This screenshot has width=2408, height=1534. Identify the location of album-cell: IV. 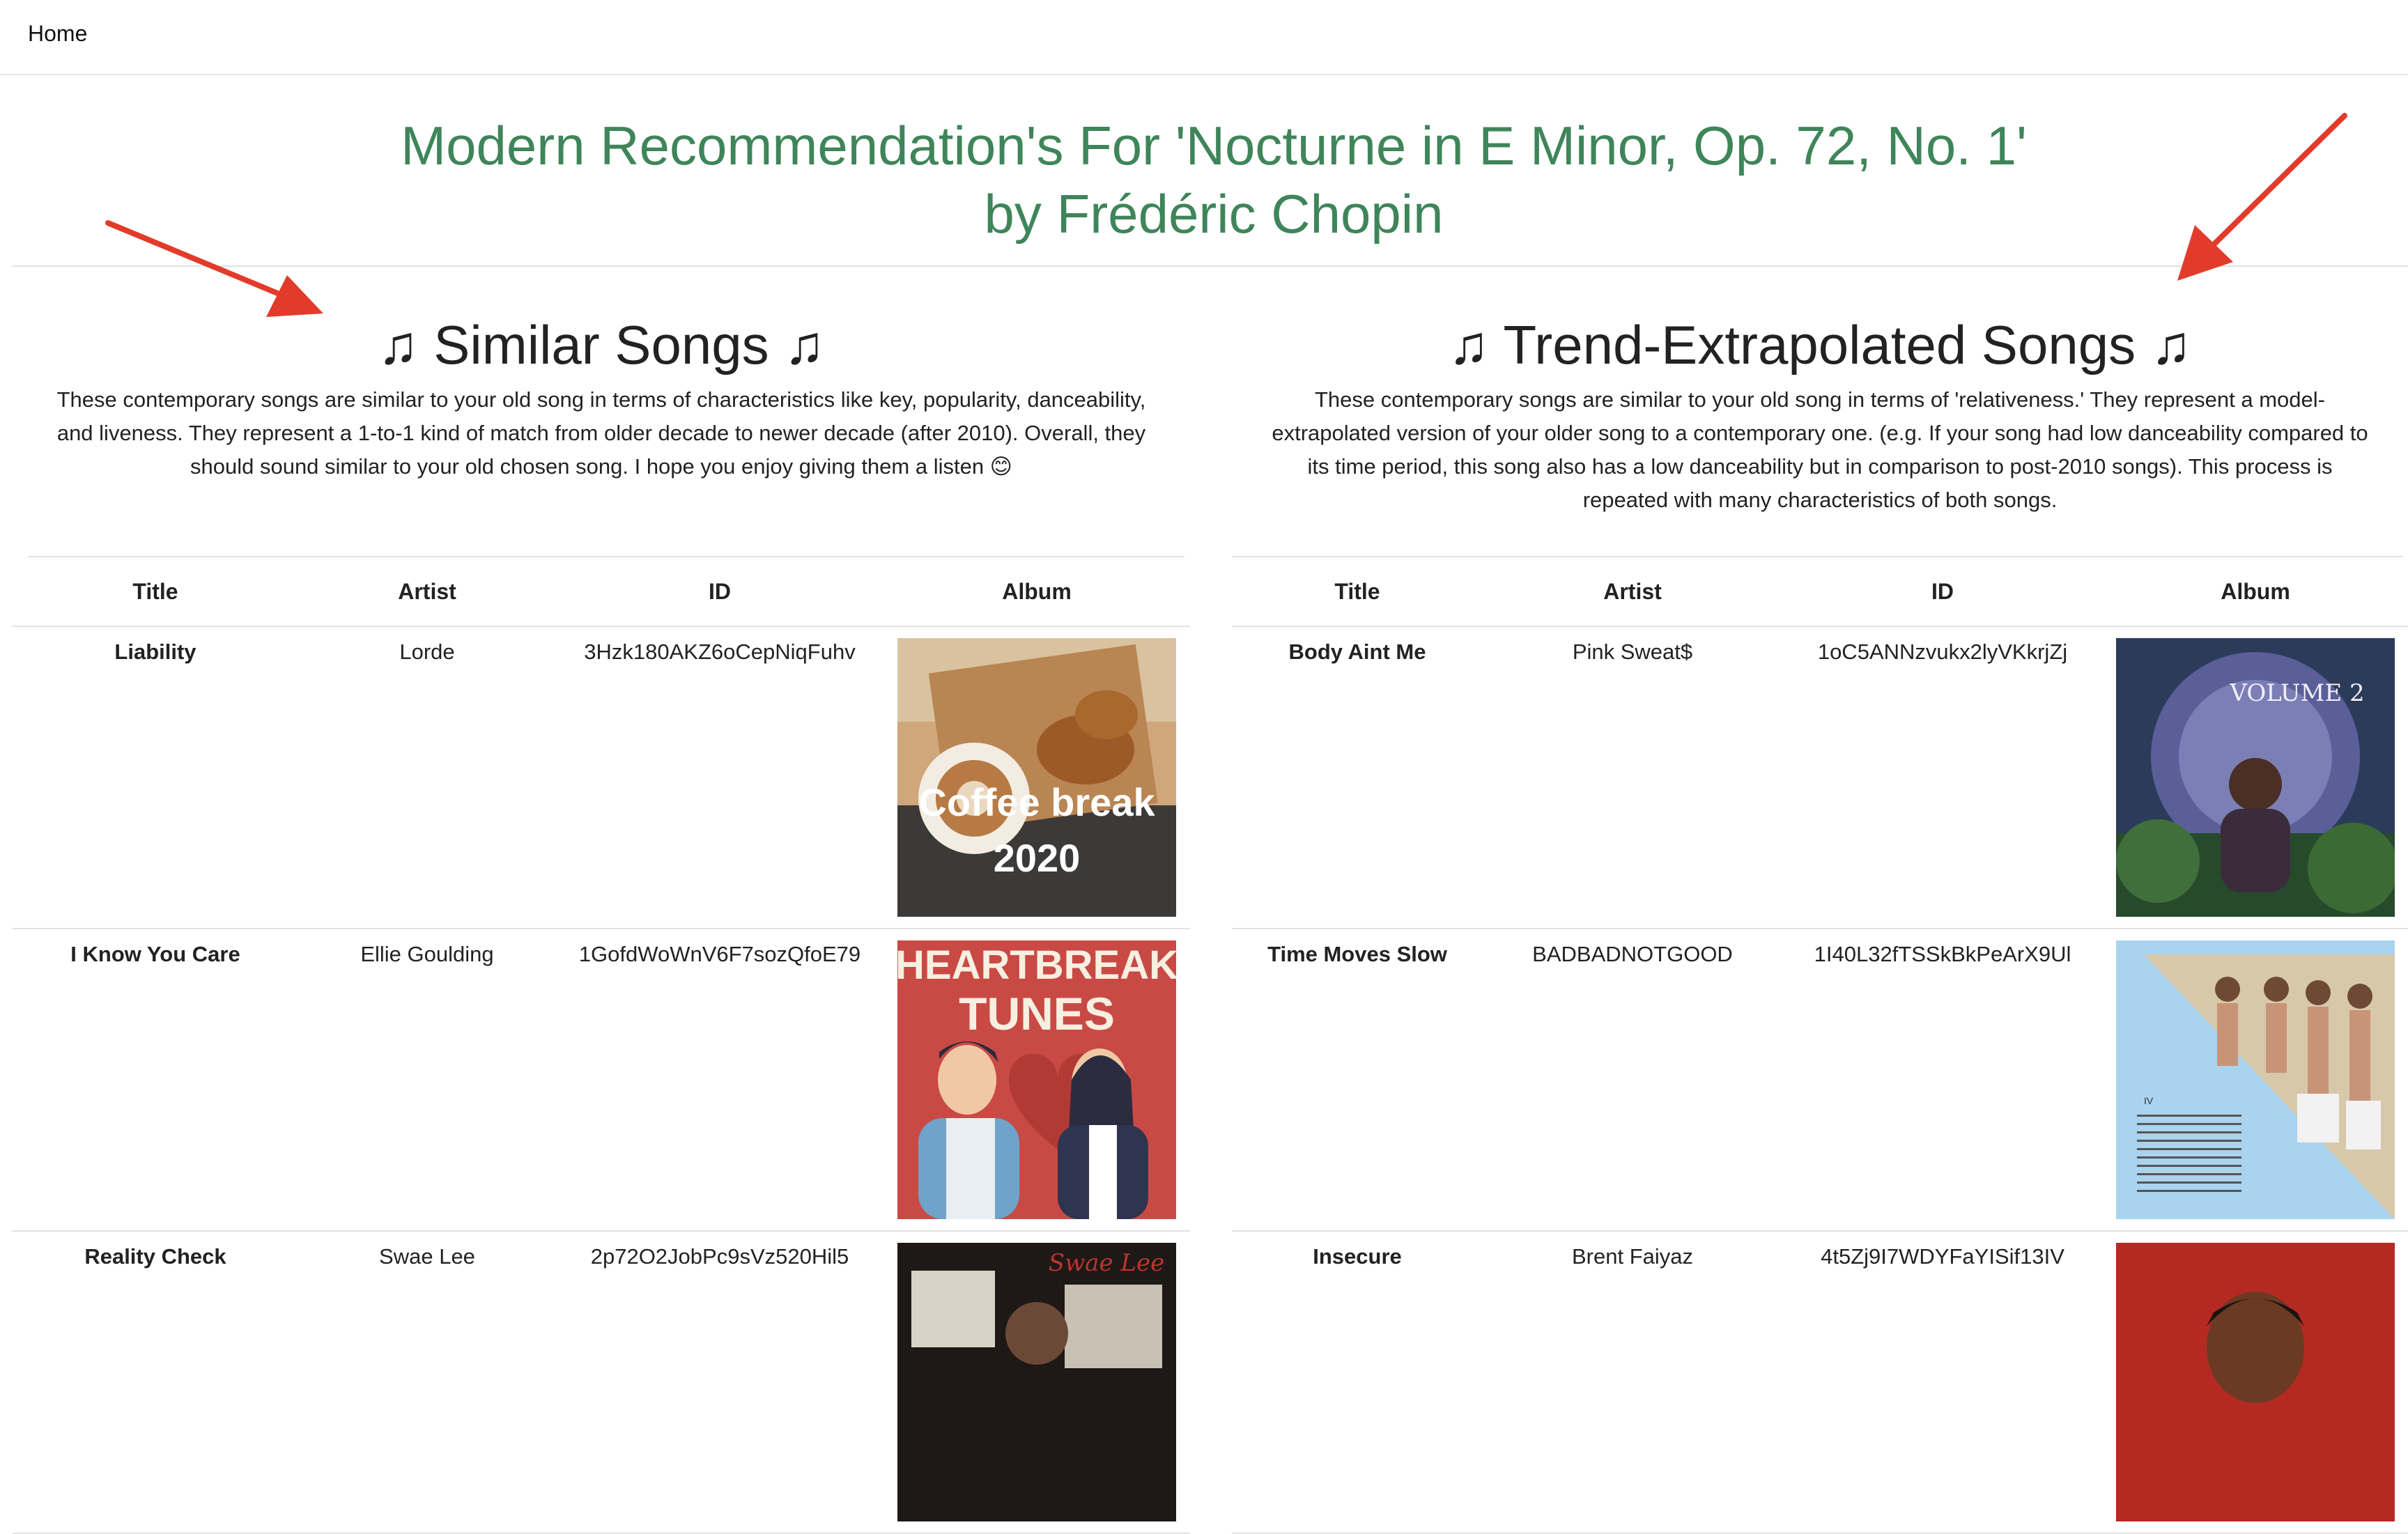
(2256, 1080).